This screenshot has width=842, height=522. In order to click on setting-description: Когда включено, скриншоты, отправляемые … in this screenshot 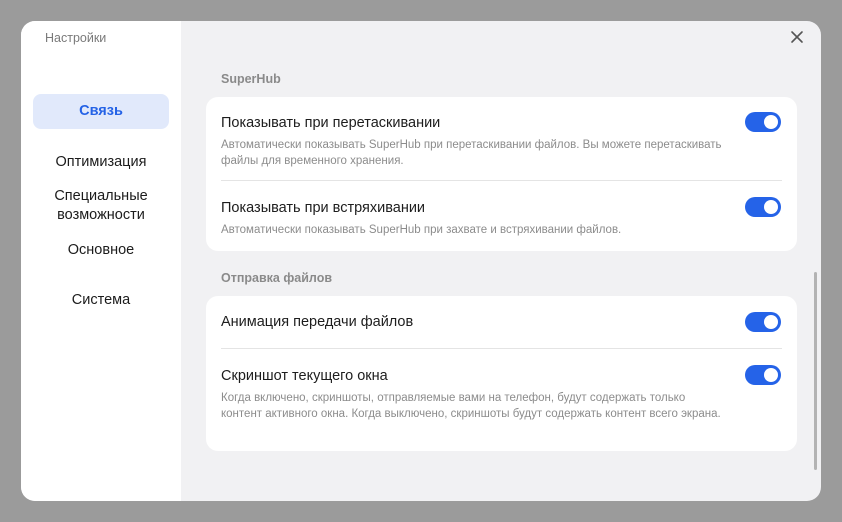, I will do `click(471, 406)`.